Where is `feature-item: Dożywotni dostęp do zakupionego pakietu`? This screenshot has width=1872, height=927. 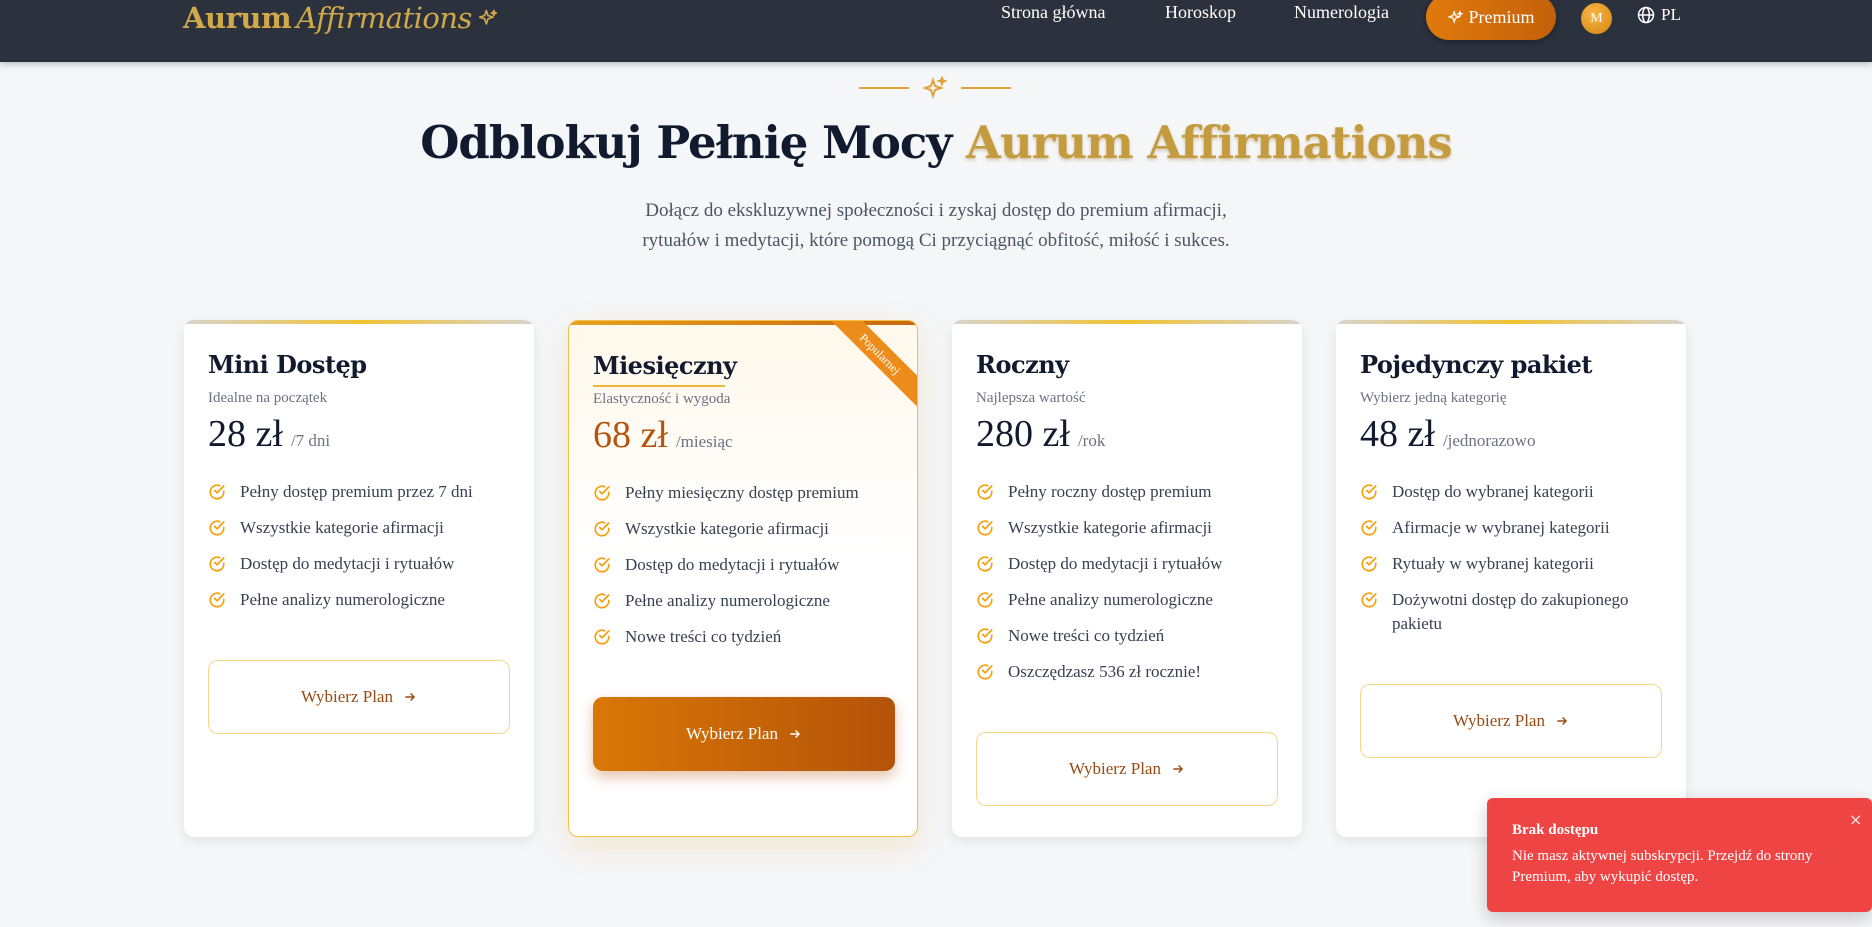
feature-item: Dożywotni dostęp do zakupionego pakietu is located at coordinates (1515, 612).